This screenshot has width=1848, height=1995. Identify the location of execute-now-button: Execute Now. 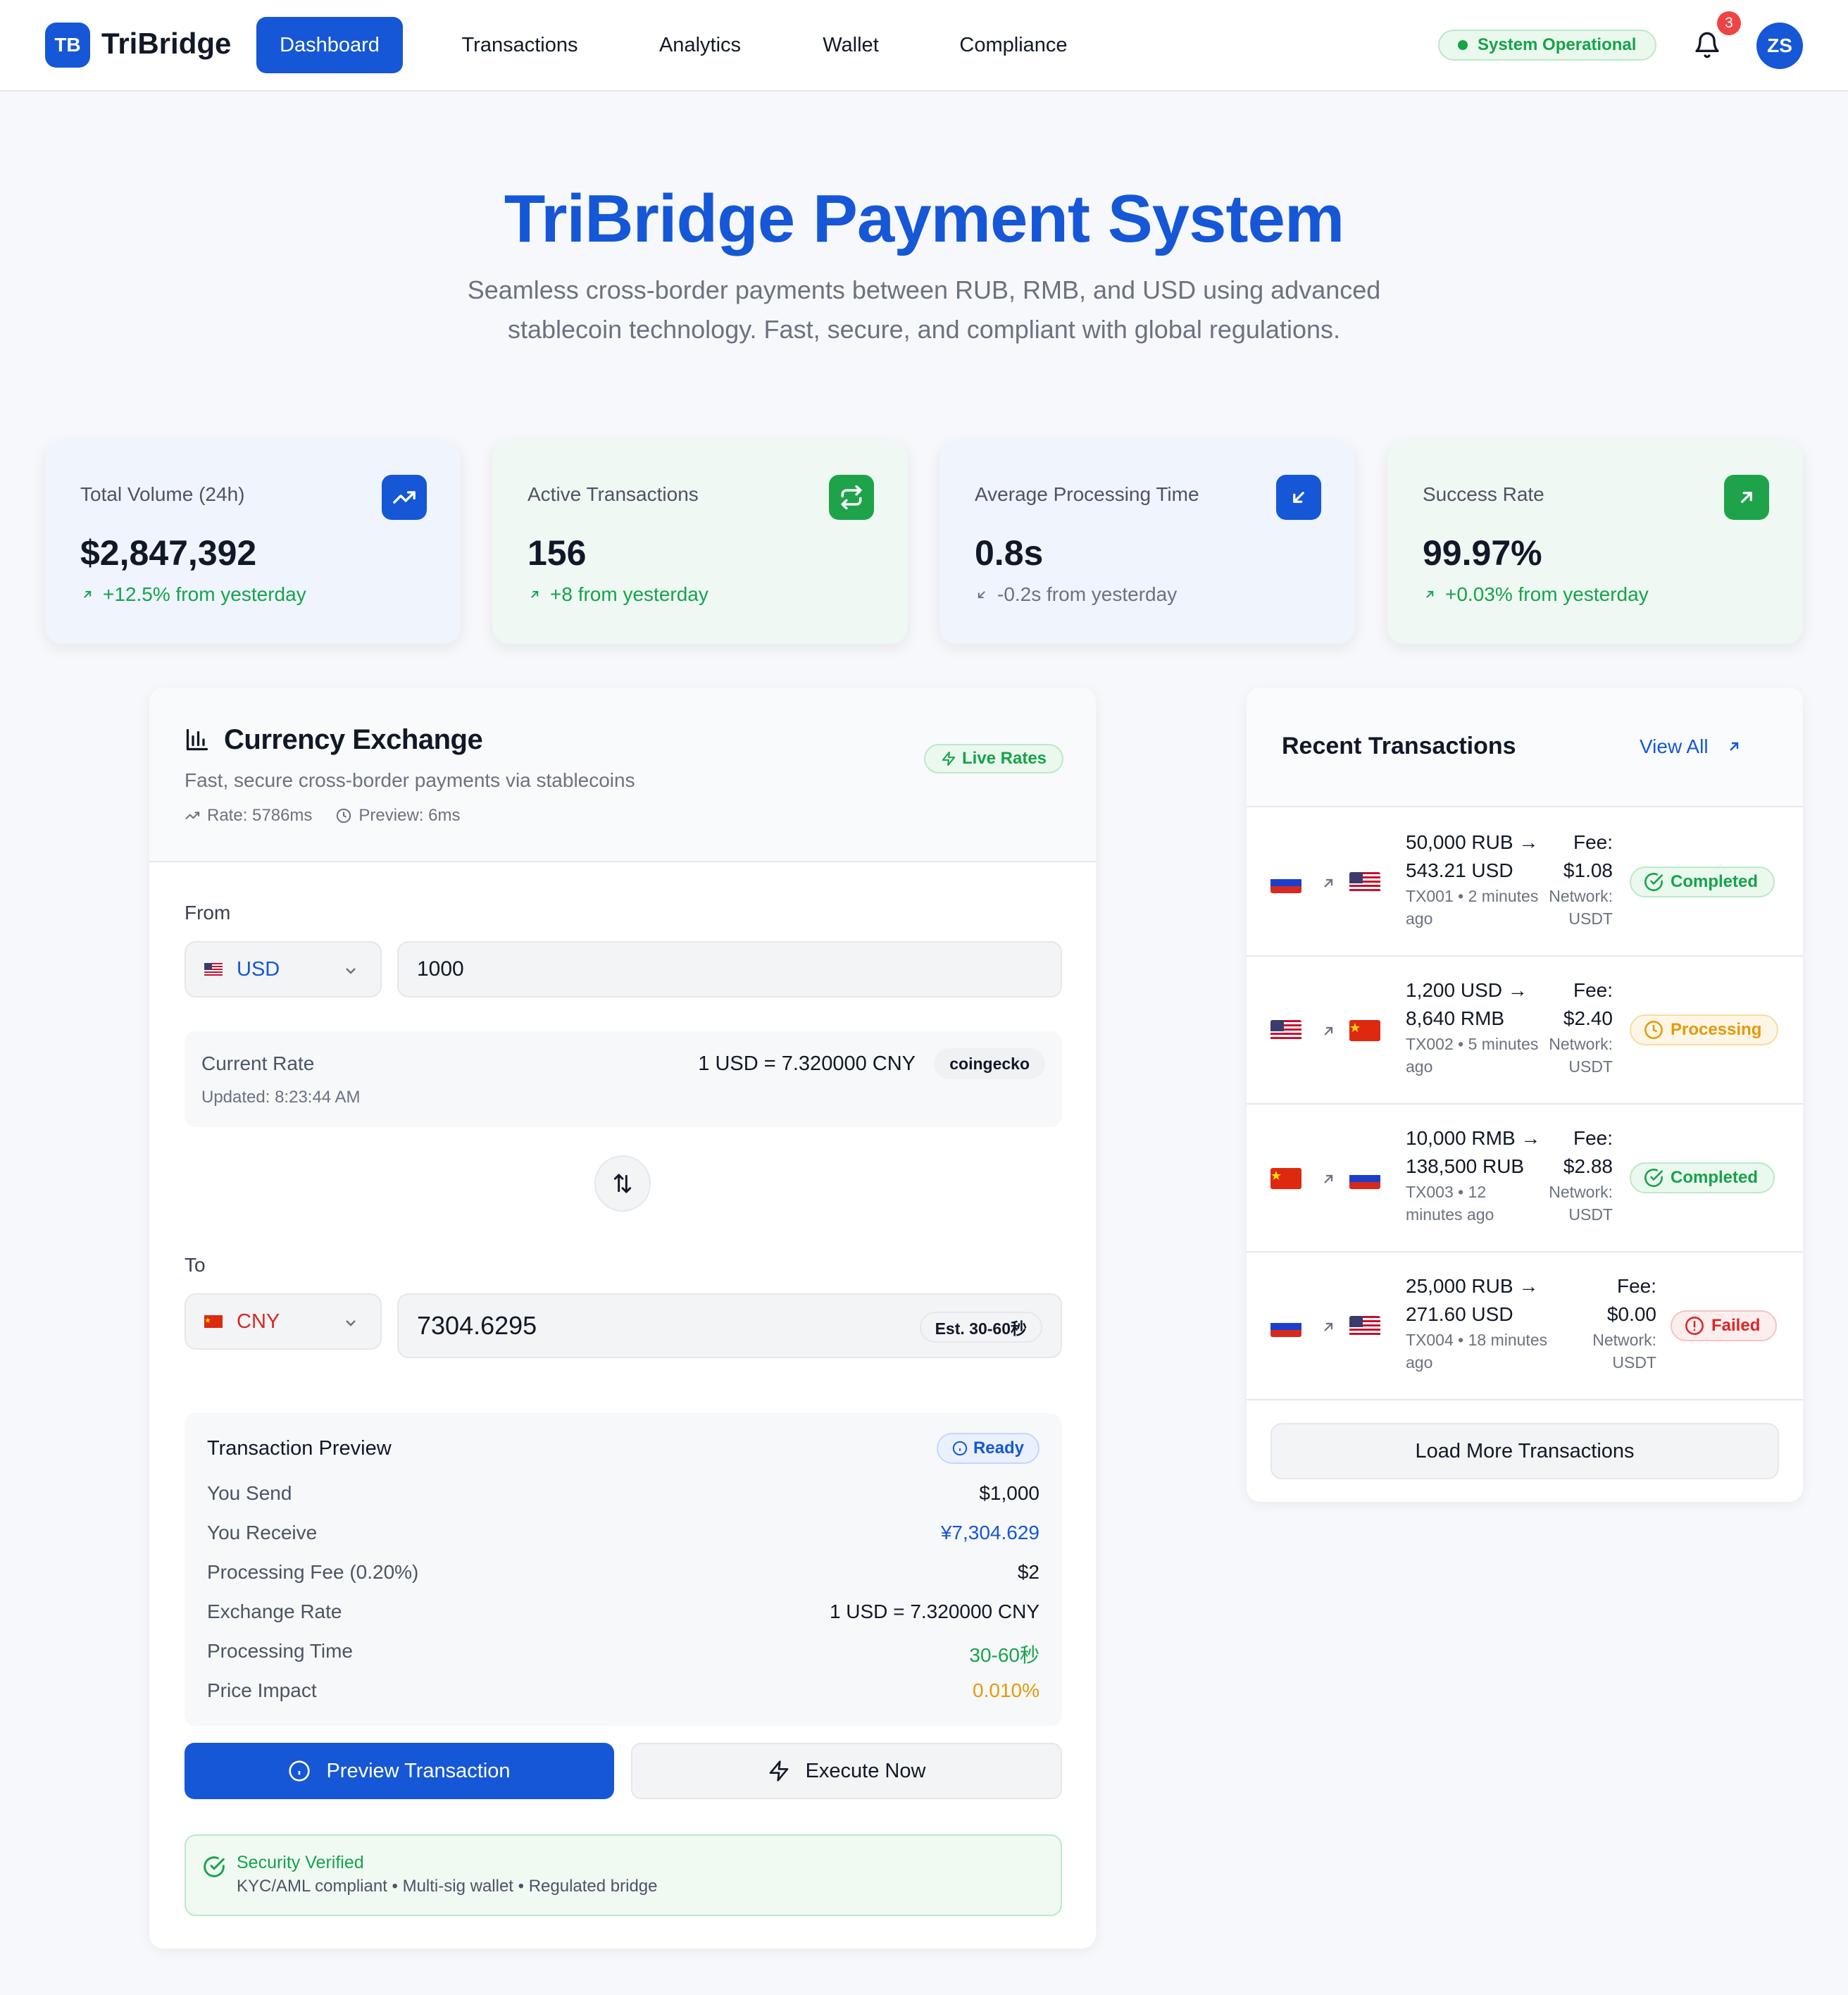
(846, 1771).